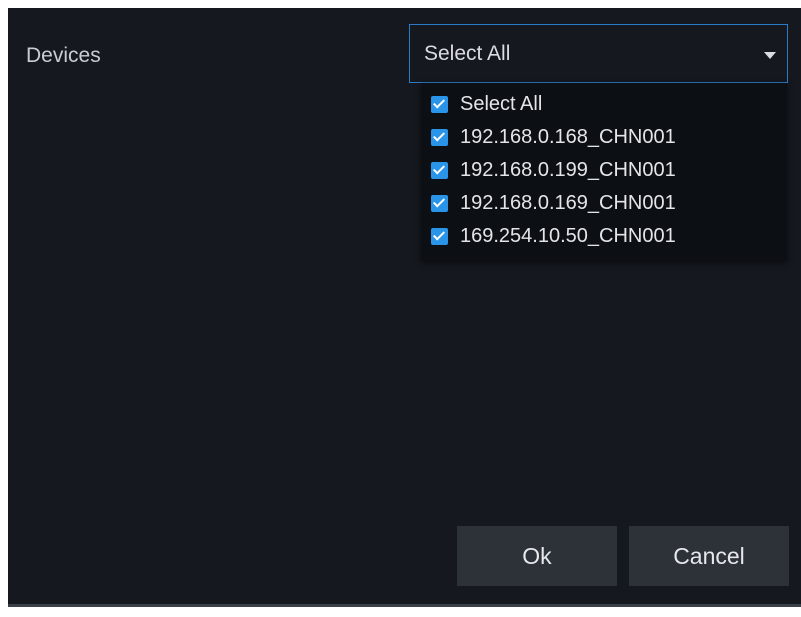  Describe the element at coordinates (598, 53) in the screenshot. I see `devices-select: Select All` at that location.